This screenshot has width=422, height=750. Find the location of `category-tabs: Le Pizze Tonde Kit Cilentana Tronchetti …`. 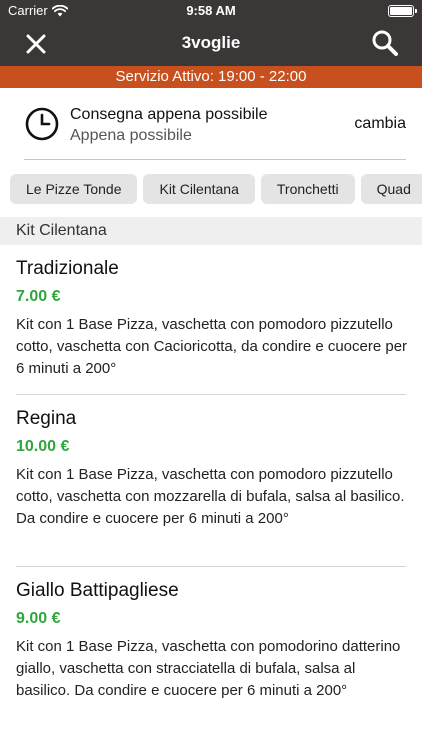

category-tabs: Le Pizze Tonde Kit Cilentana Tronchetti … is located at coordinates (216, 189).